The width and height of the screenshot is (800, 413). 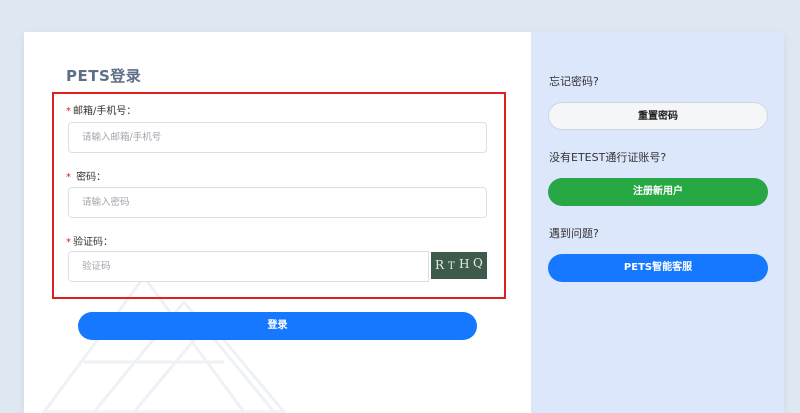 What do you see at coordinates (440, 265) in the screenshot?
I see `captcha-char: R` at bounding box center [440, 265].